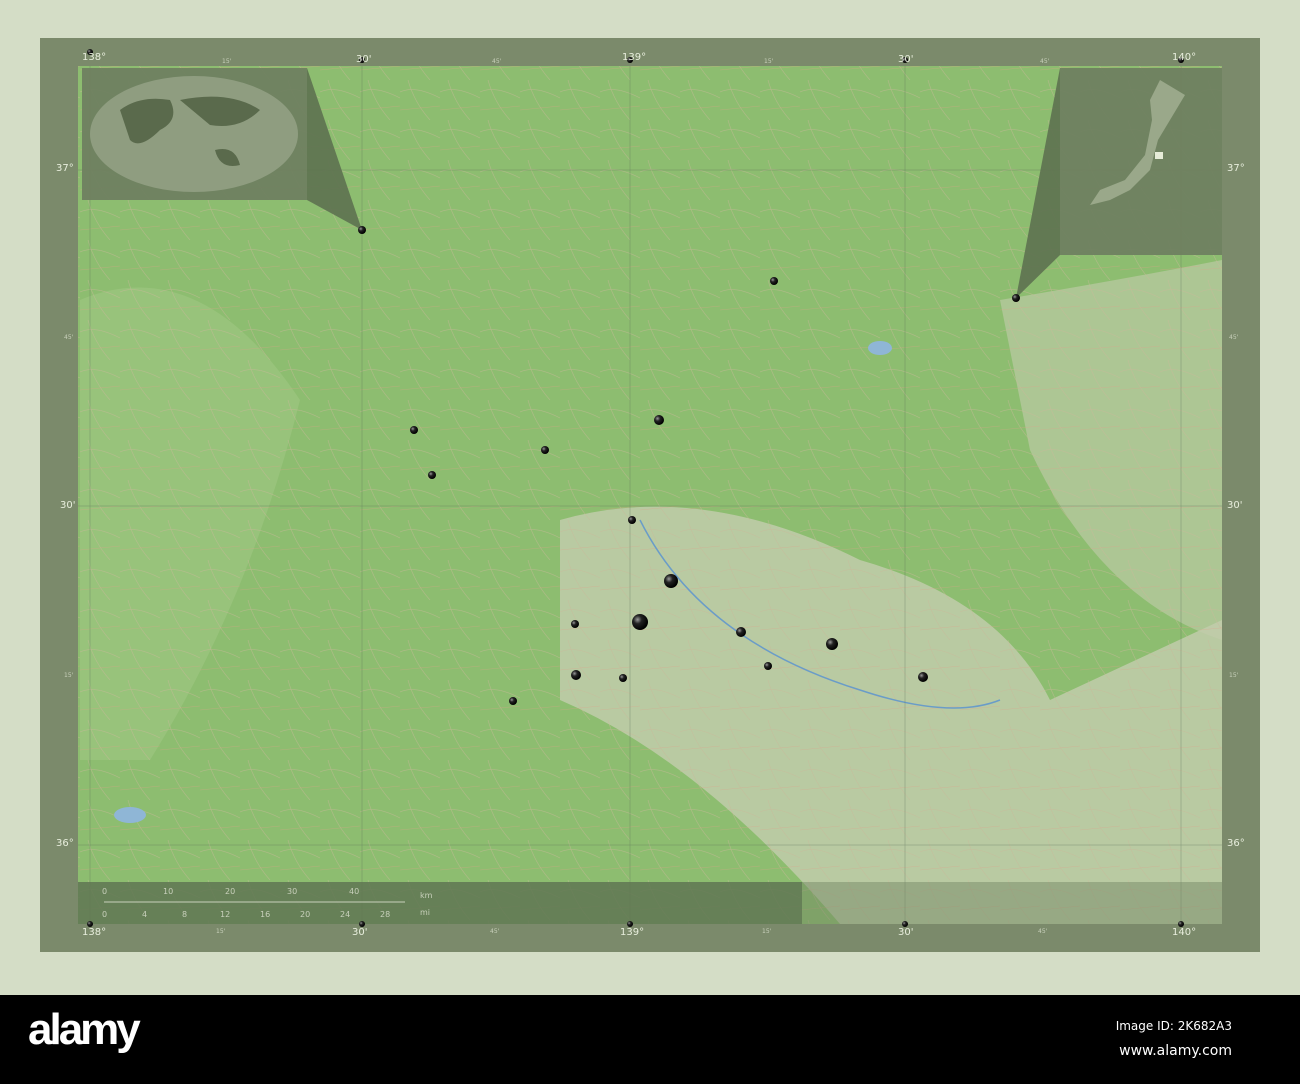 This screenshot has width=1300, height=1084. I want to click on scale-mi-tick: 24, so click(345, 914).